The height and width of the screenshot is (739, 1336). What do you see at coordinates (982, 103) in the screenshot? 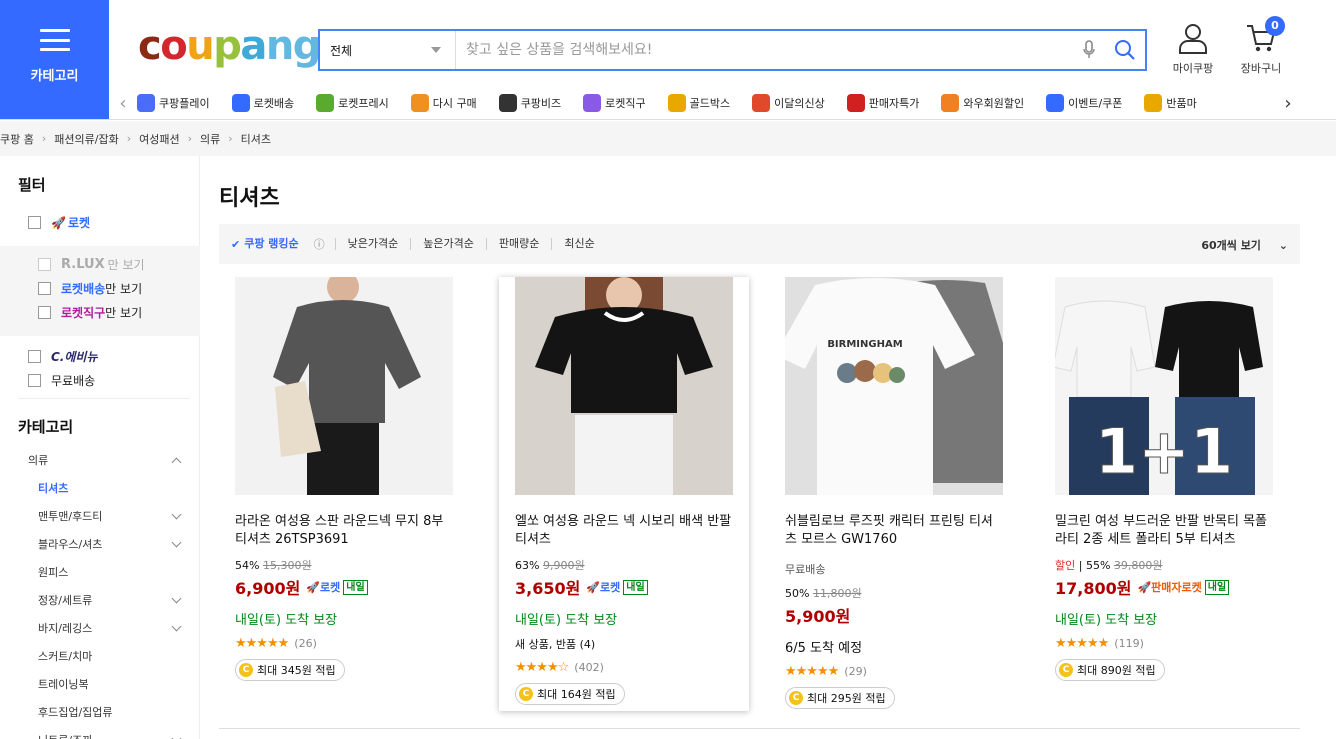
I see `nav-item: 와우회원할인` at bounding box center [982, 103].